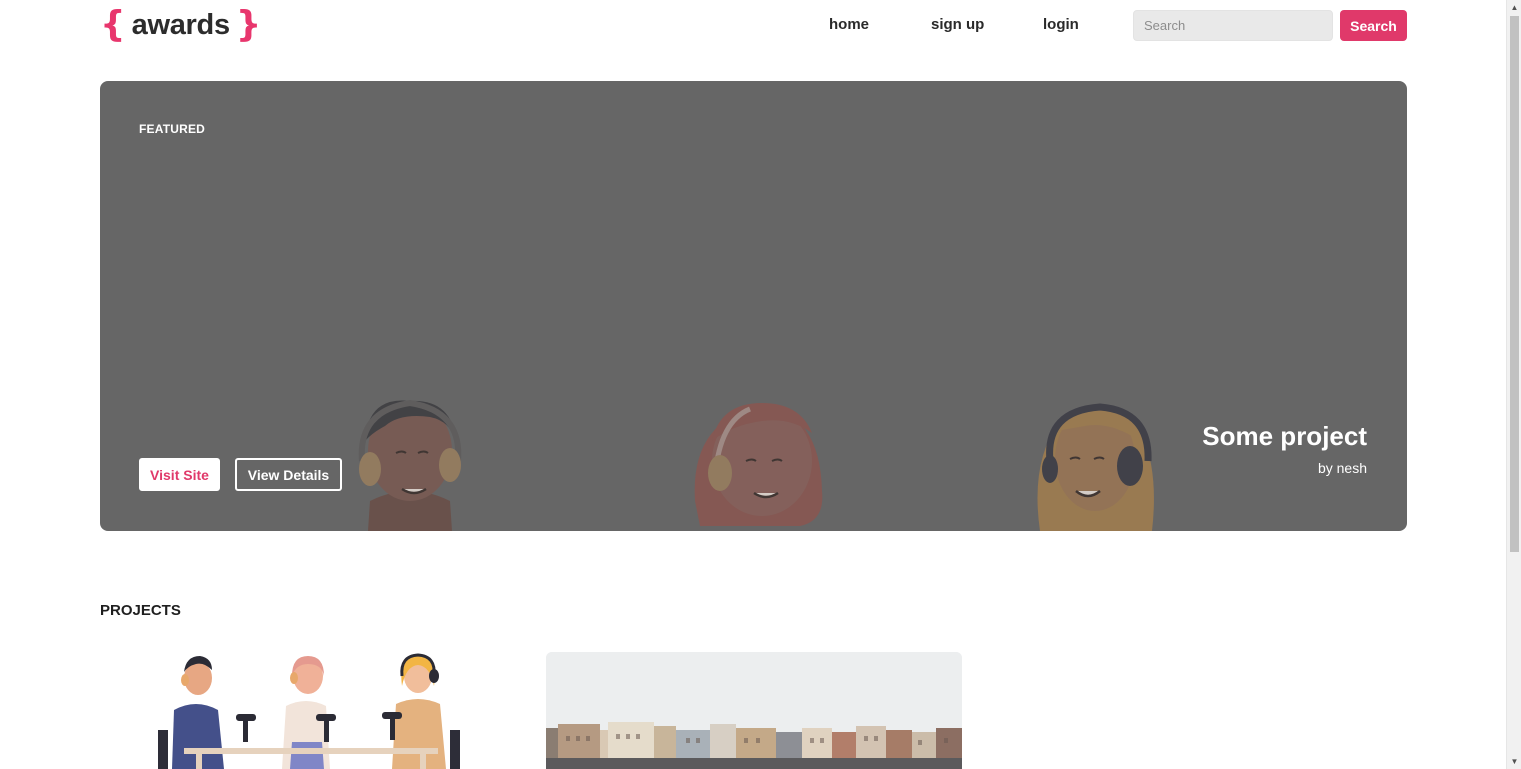 The height and width of the screenshot is (769, 1521). Describe the element at coordinates (172, 129) in the screenshot. I see `featured-badge: FEATURED` at that location.